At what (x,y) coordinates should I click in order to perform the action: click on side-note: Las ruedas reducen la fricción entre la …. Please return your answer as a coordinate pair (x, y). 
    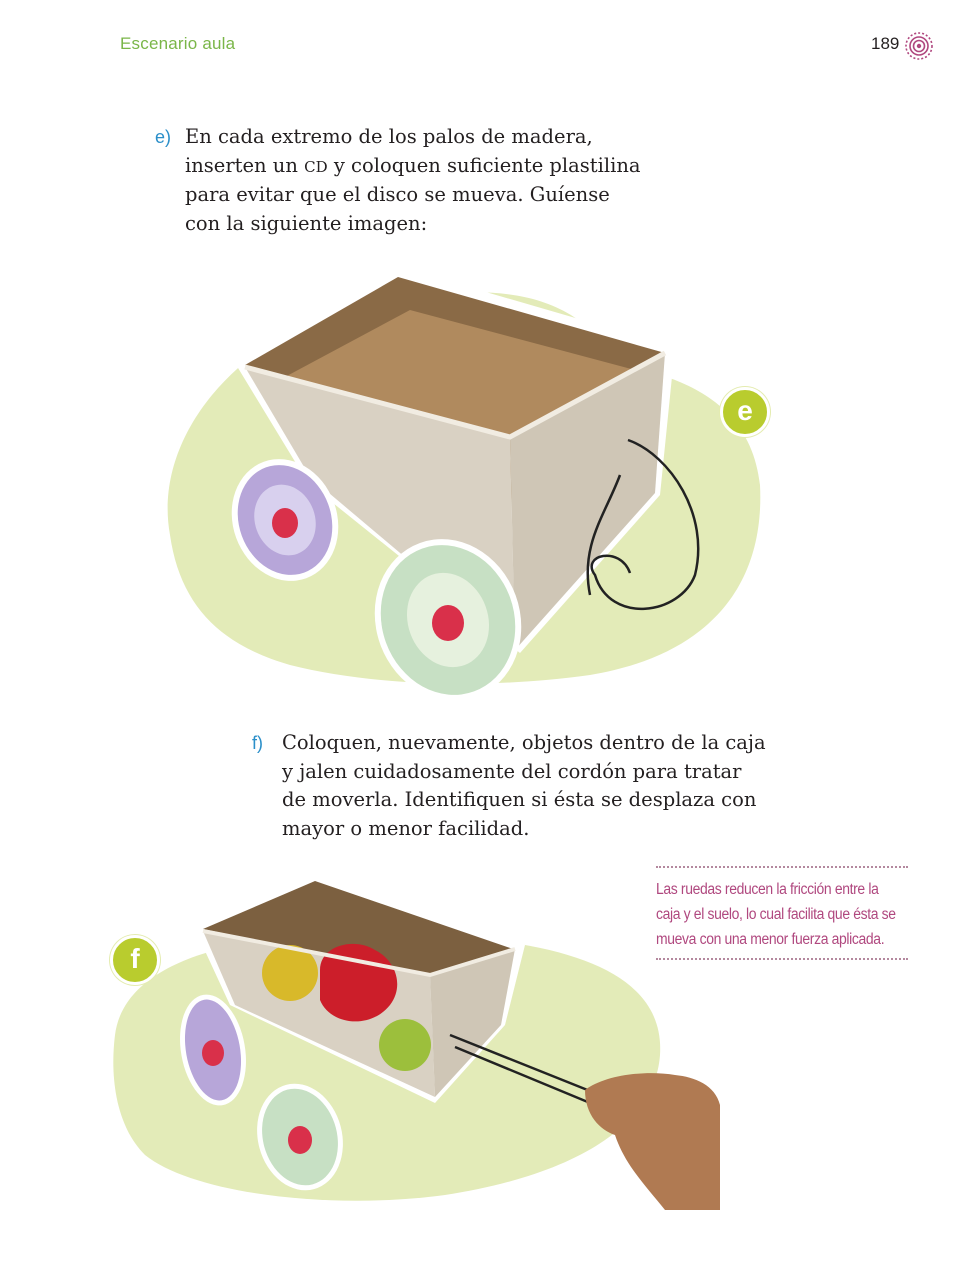
    Looking at the image, I should click on (782, 913).